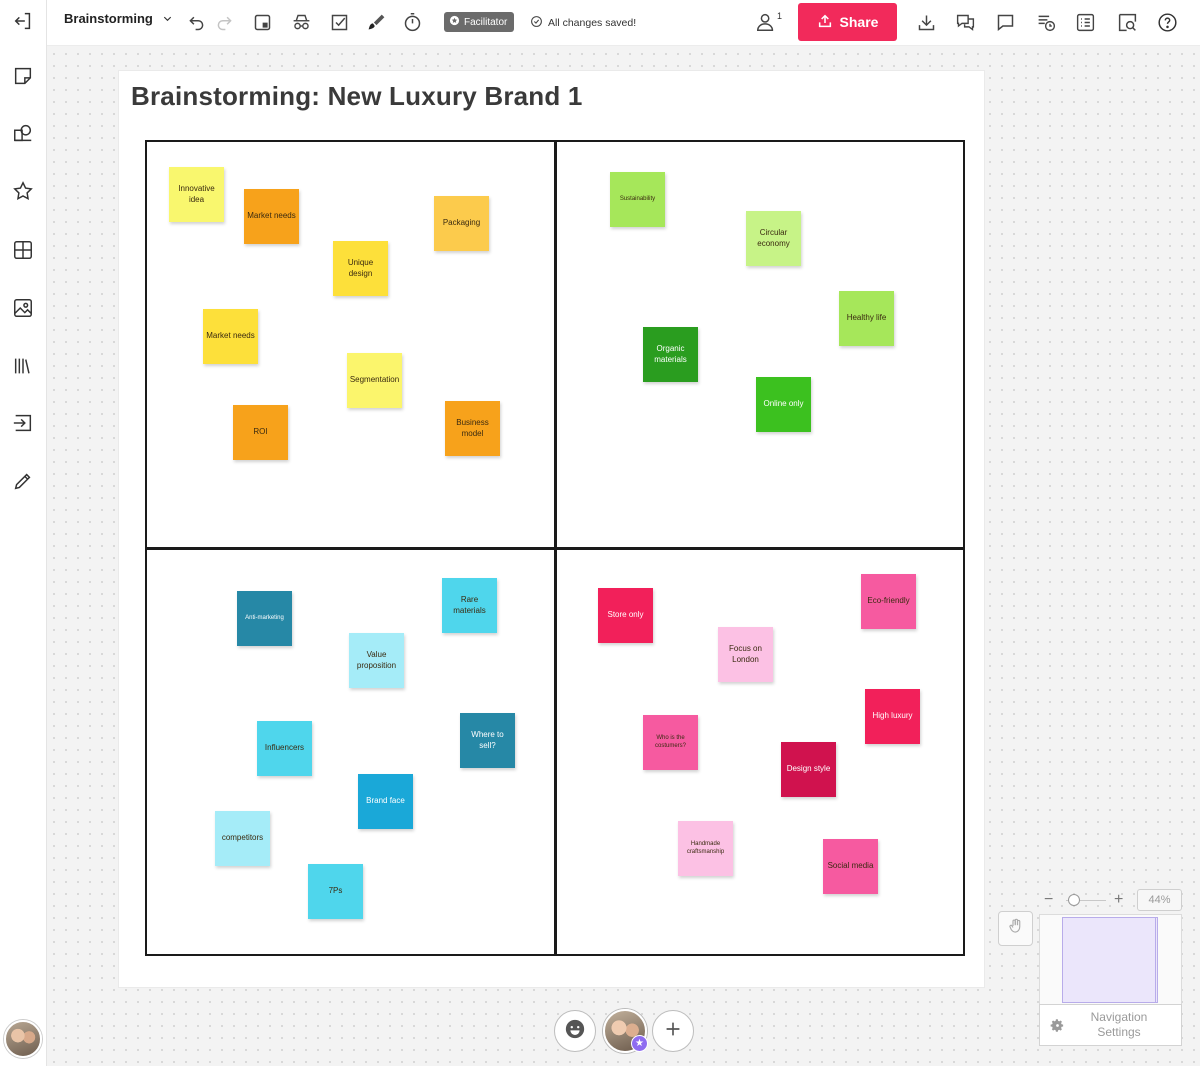 This screenshot has width=1200, height=1066. I want to click on add-participant-button, so click(673, 1031).